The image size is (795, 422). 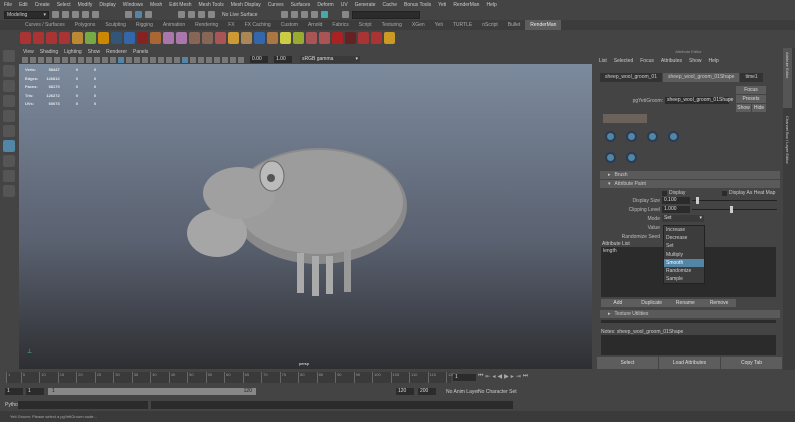 I want to click on sheep-model, so click(x=299, y=228).